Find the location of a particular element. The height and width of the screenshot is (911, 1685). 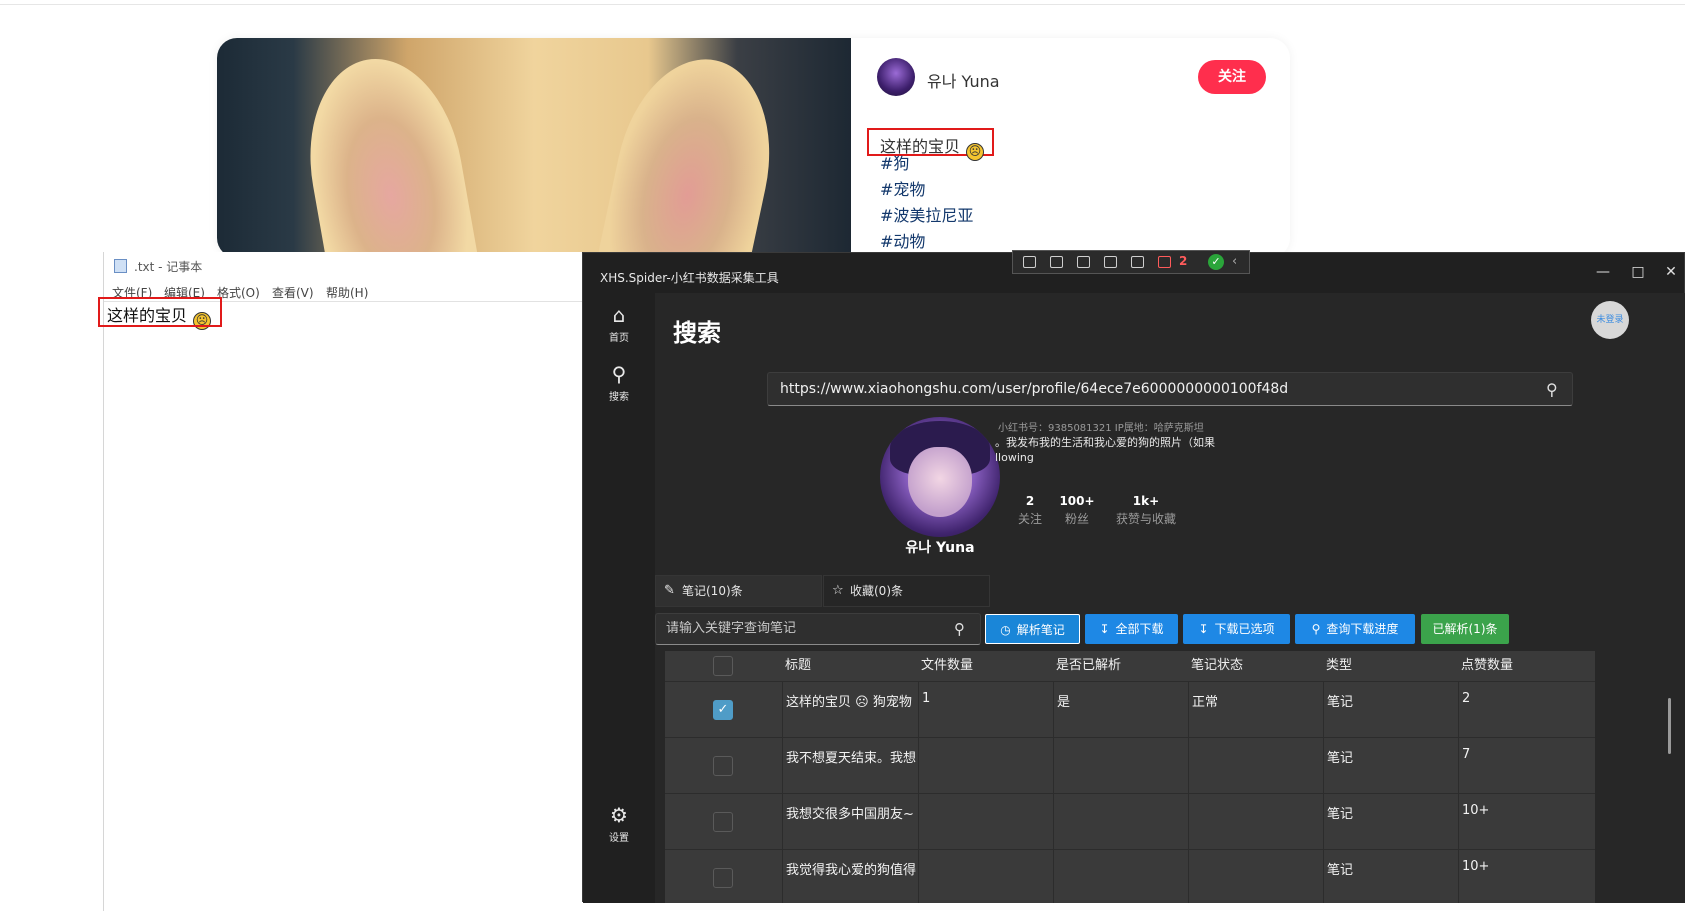

tag-link: #宠物 is located at coordinates (902, 188).